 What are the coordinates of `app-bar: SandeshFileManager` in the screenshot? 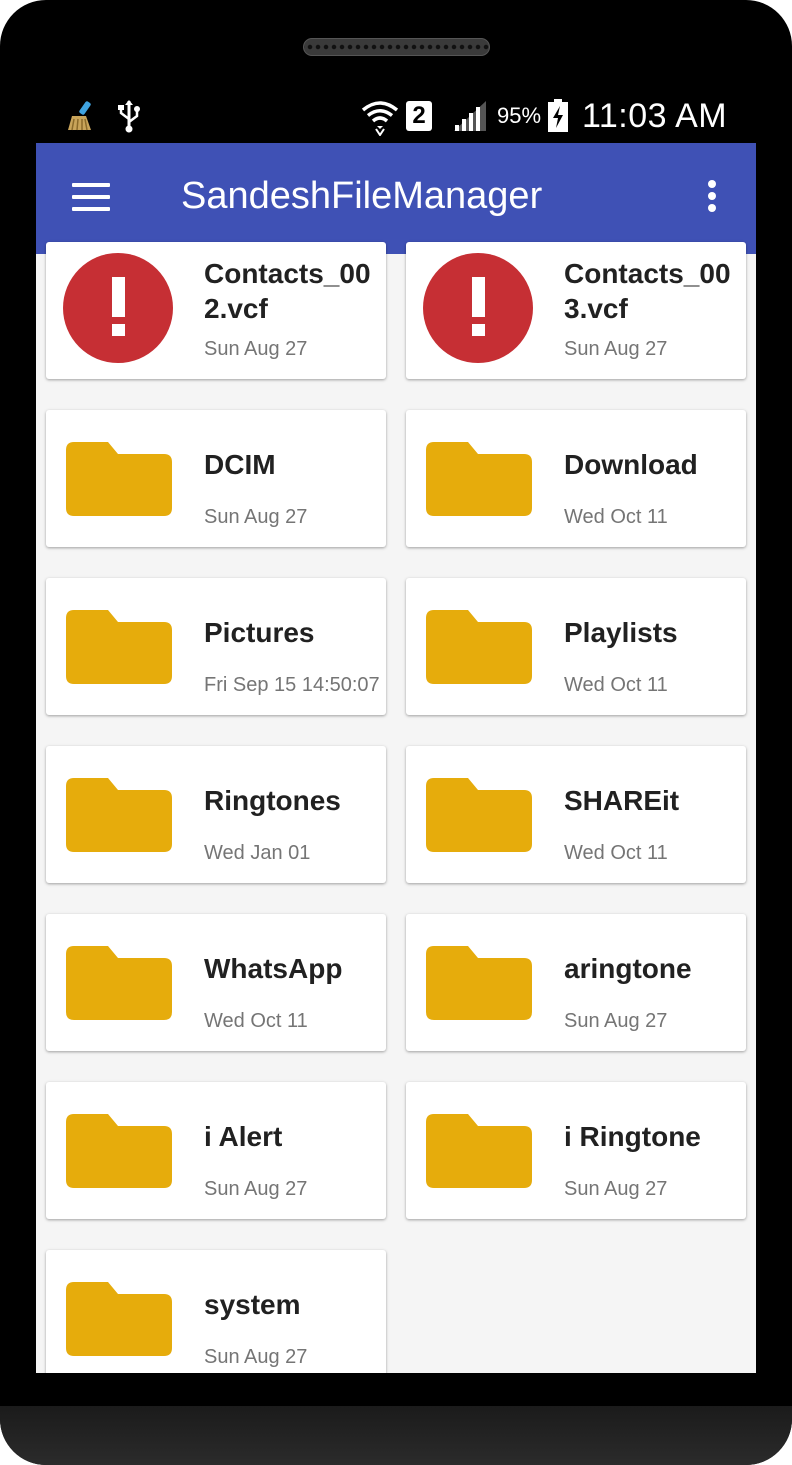 It's located at (396, 198).